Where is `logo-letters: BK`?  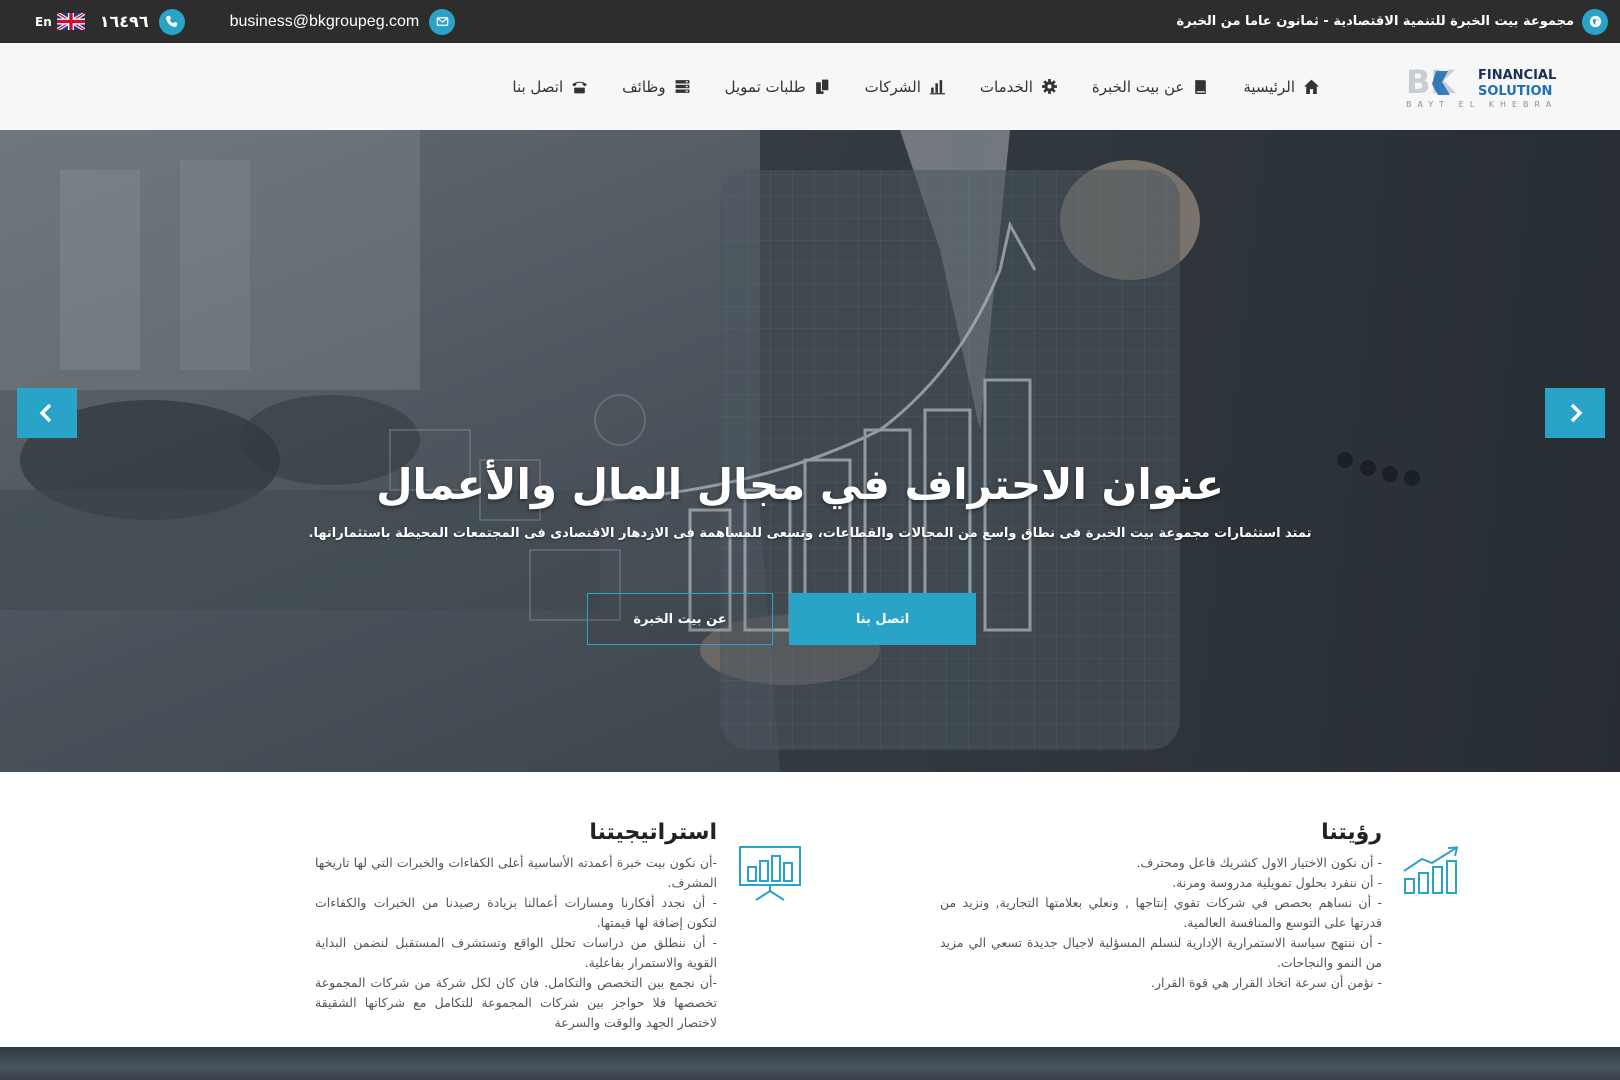 logo-letters: BK is located at coordinates (1431, 82).